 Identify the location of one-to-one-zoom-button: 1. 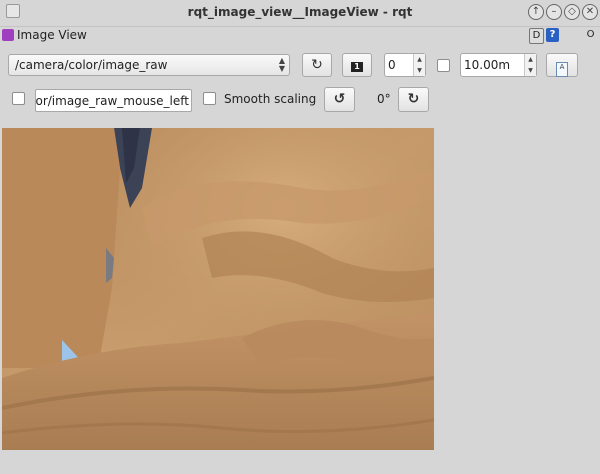
(357, 65).